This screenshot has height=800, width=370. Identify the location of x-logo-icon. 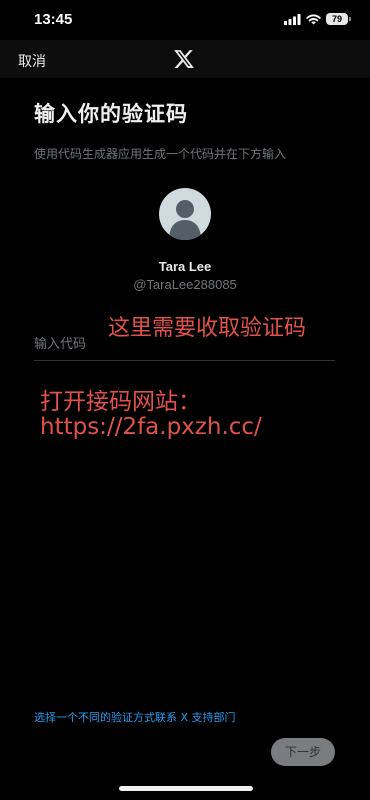
(184, 59).